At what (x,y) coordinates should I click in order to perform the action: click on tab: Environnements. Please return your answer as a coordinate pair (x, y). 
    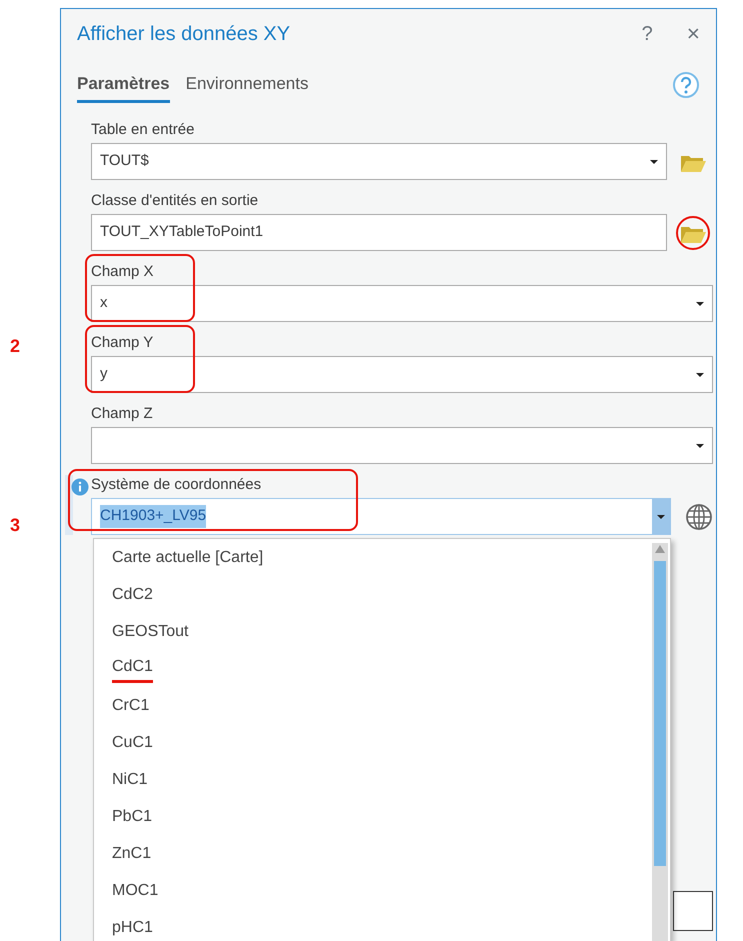
    Looking at the image, I should click on (247, 86).